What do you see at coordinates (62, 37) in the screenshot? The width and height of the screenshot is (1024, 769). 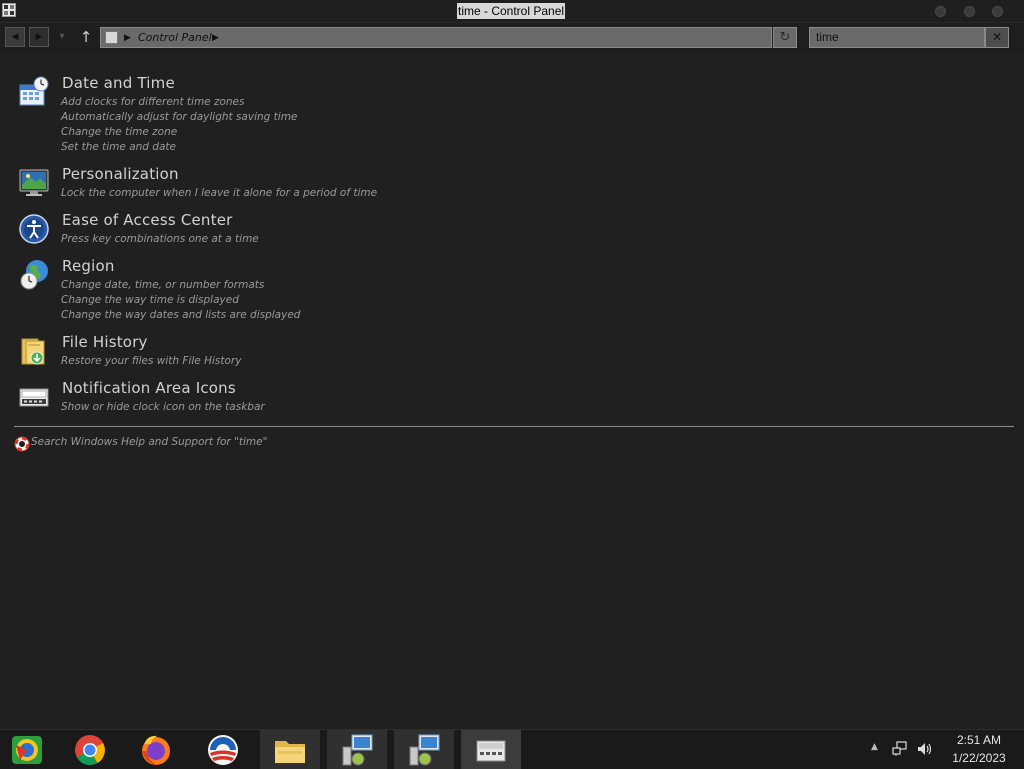 I see `recent-locations-icon: ▾` at bounding box center [62, 37].